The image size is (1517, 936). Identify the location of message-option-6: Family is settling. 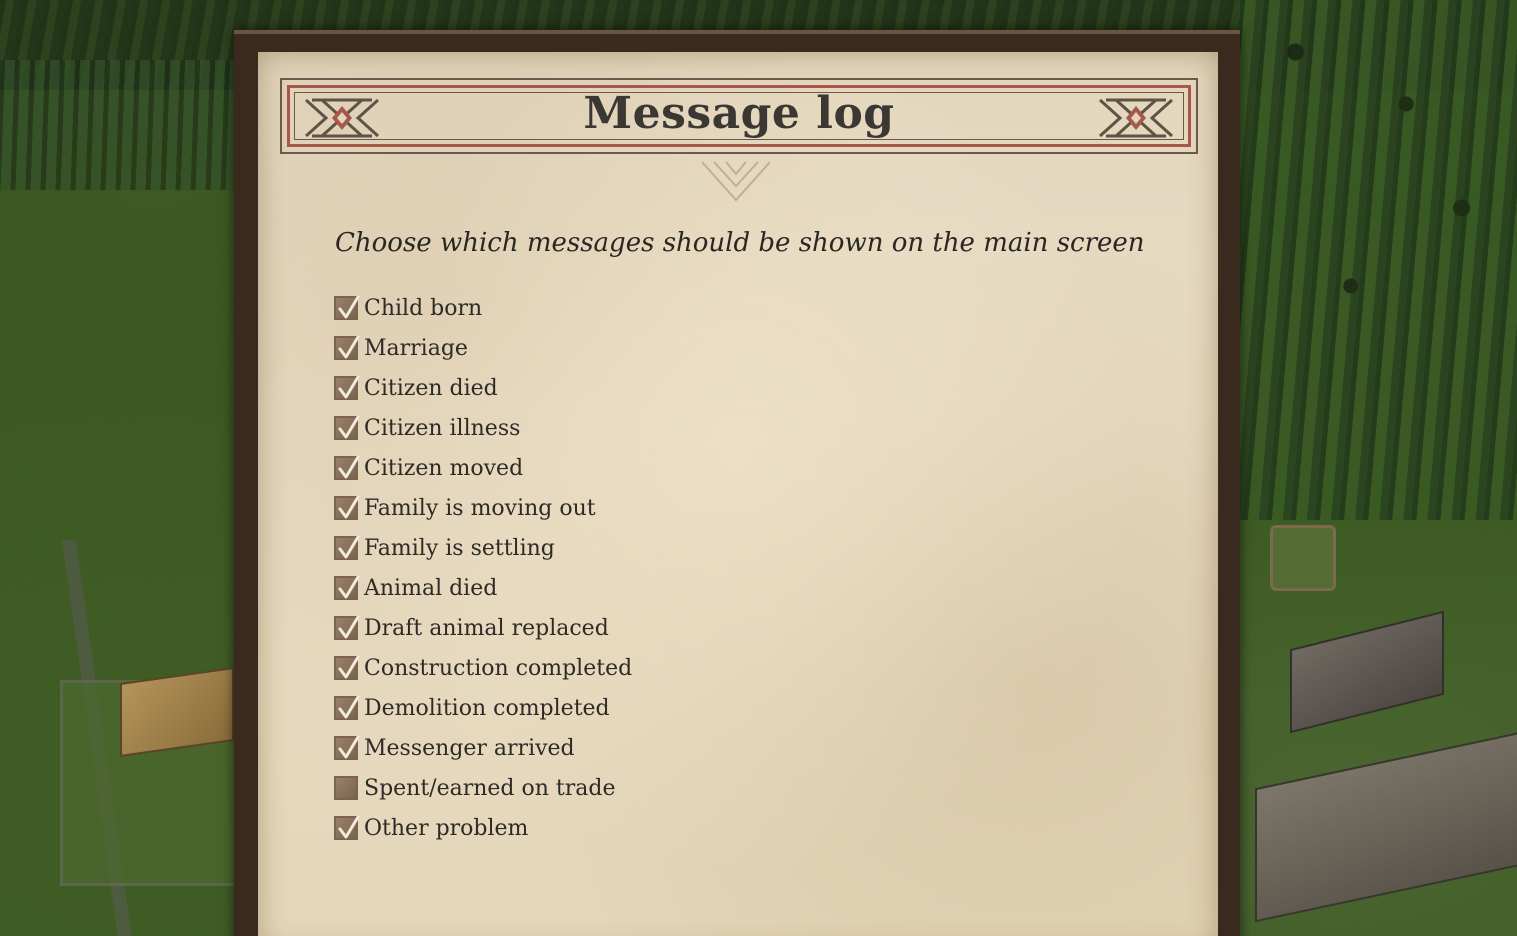
(483, 548).